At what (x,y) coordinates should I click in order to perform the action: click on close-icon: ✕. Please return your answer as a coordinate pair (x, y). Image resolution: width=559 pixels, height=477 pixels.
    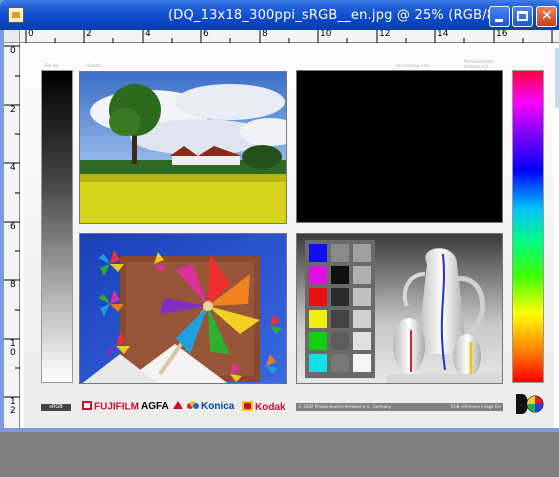
    Looking at the image, I should click on (547, 16).